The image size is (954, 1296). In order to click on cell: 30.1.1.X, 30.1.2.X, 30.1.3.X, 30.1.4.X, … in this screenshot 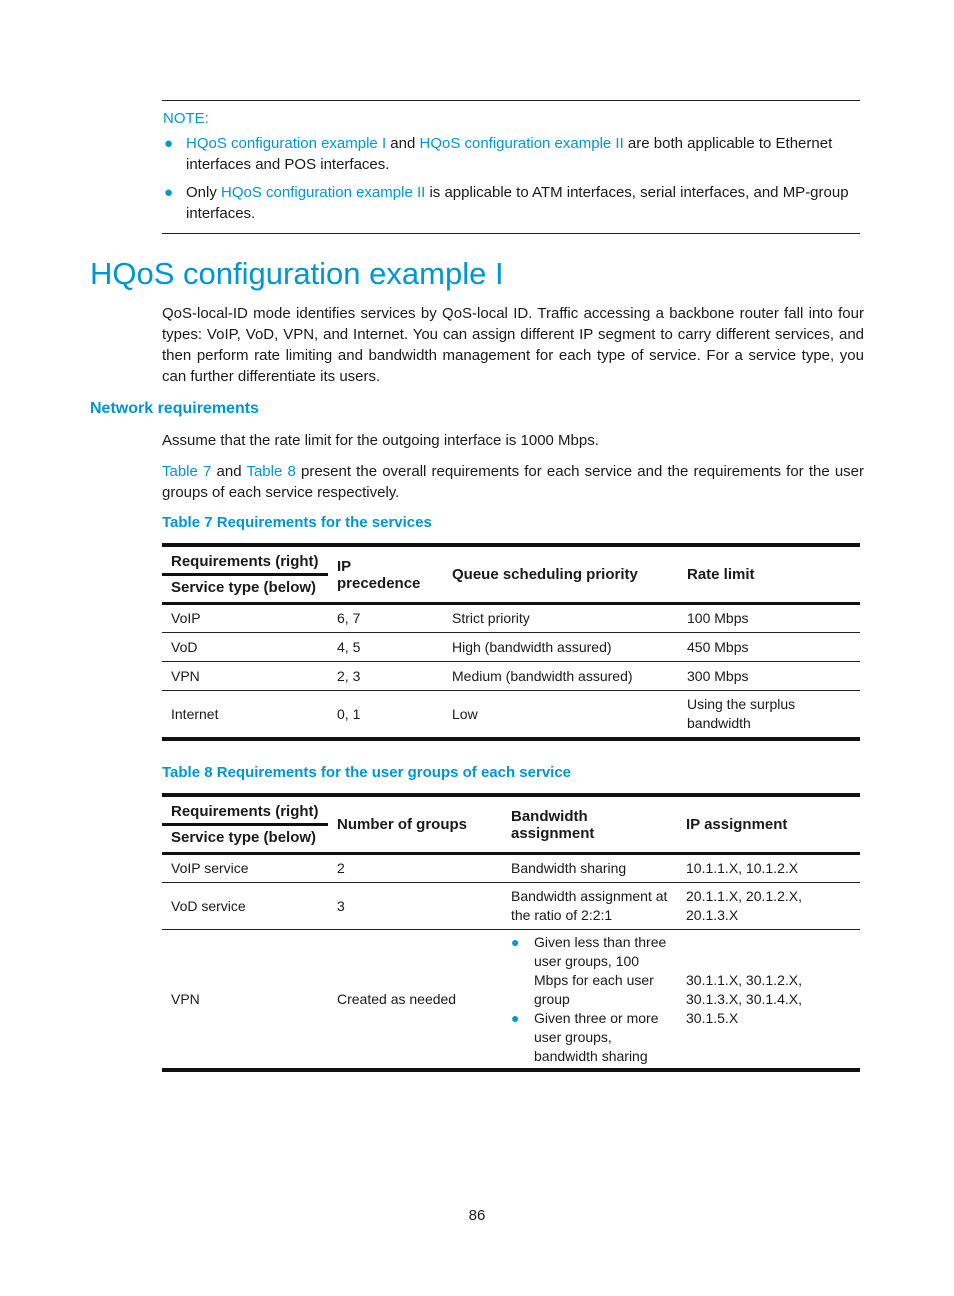, I will do `click(744, 998)`.